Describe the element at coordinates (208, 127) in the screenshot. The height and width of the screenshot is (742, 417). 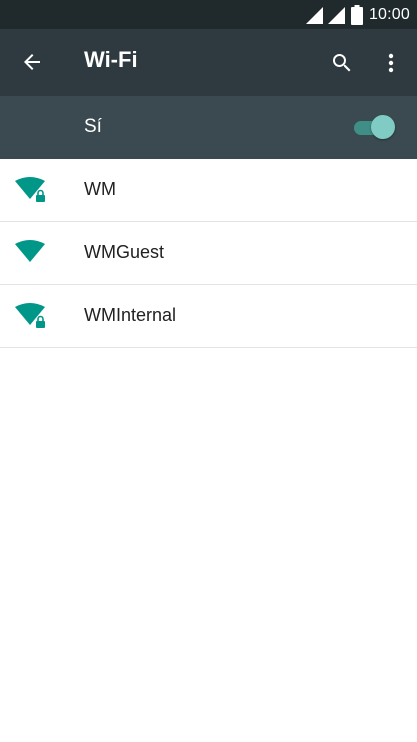
I see `wifi-master-switch-bar: Sí` at that location.